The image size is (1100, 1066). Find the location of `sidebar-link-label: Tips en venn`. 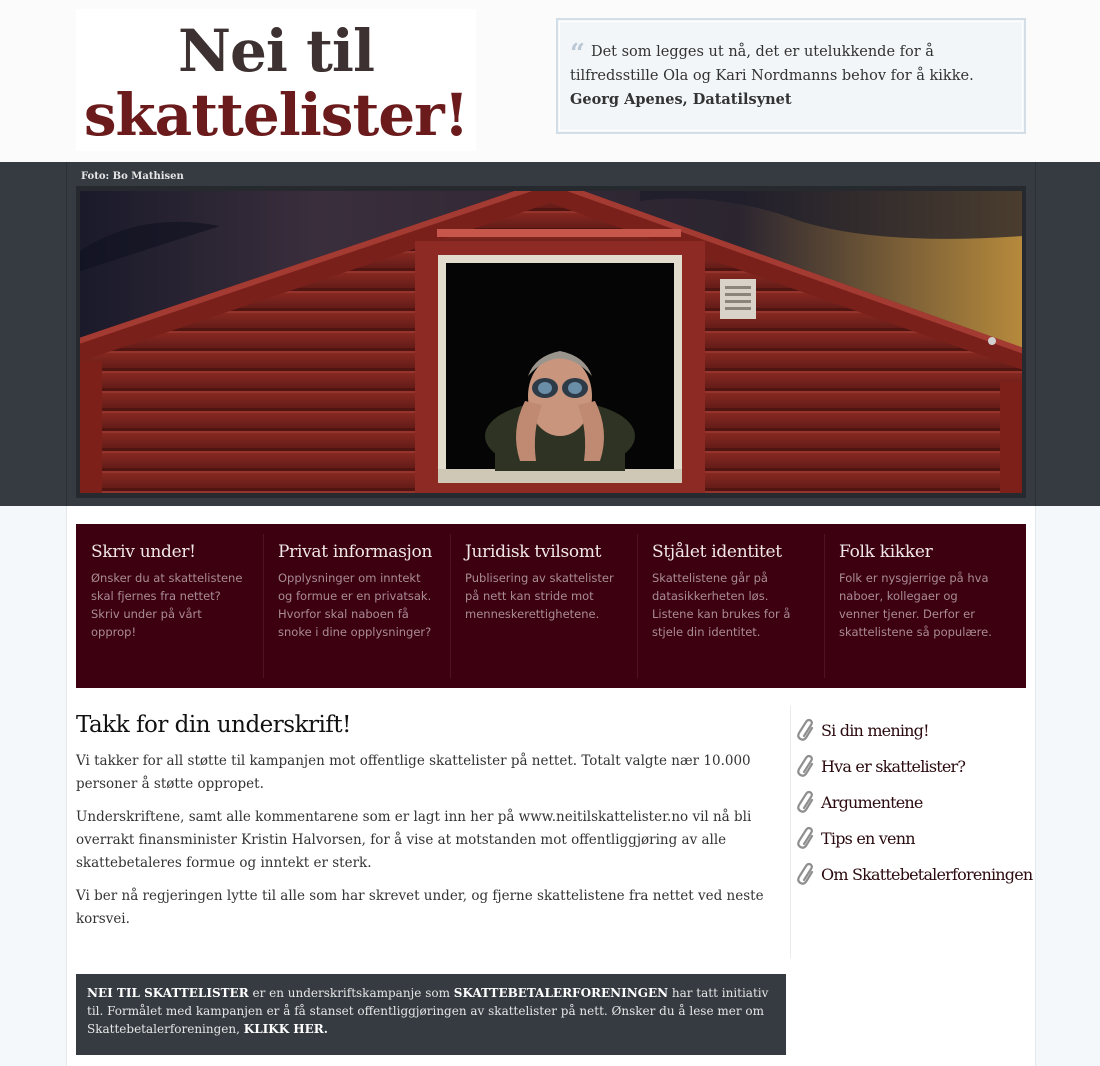

sidebar-link-label: Tips en venn is located at coordinates (868, 838).